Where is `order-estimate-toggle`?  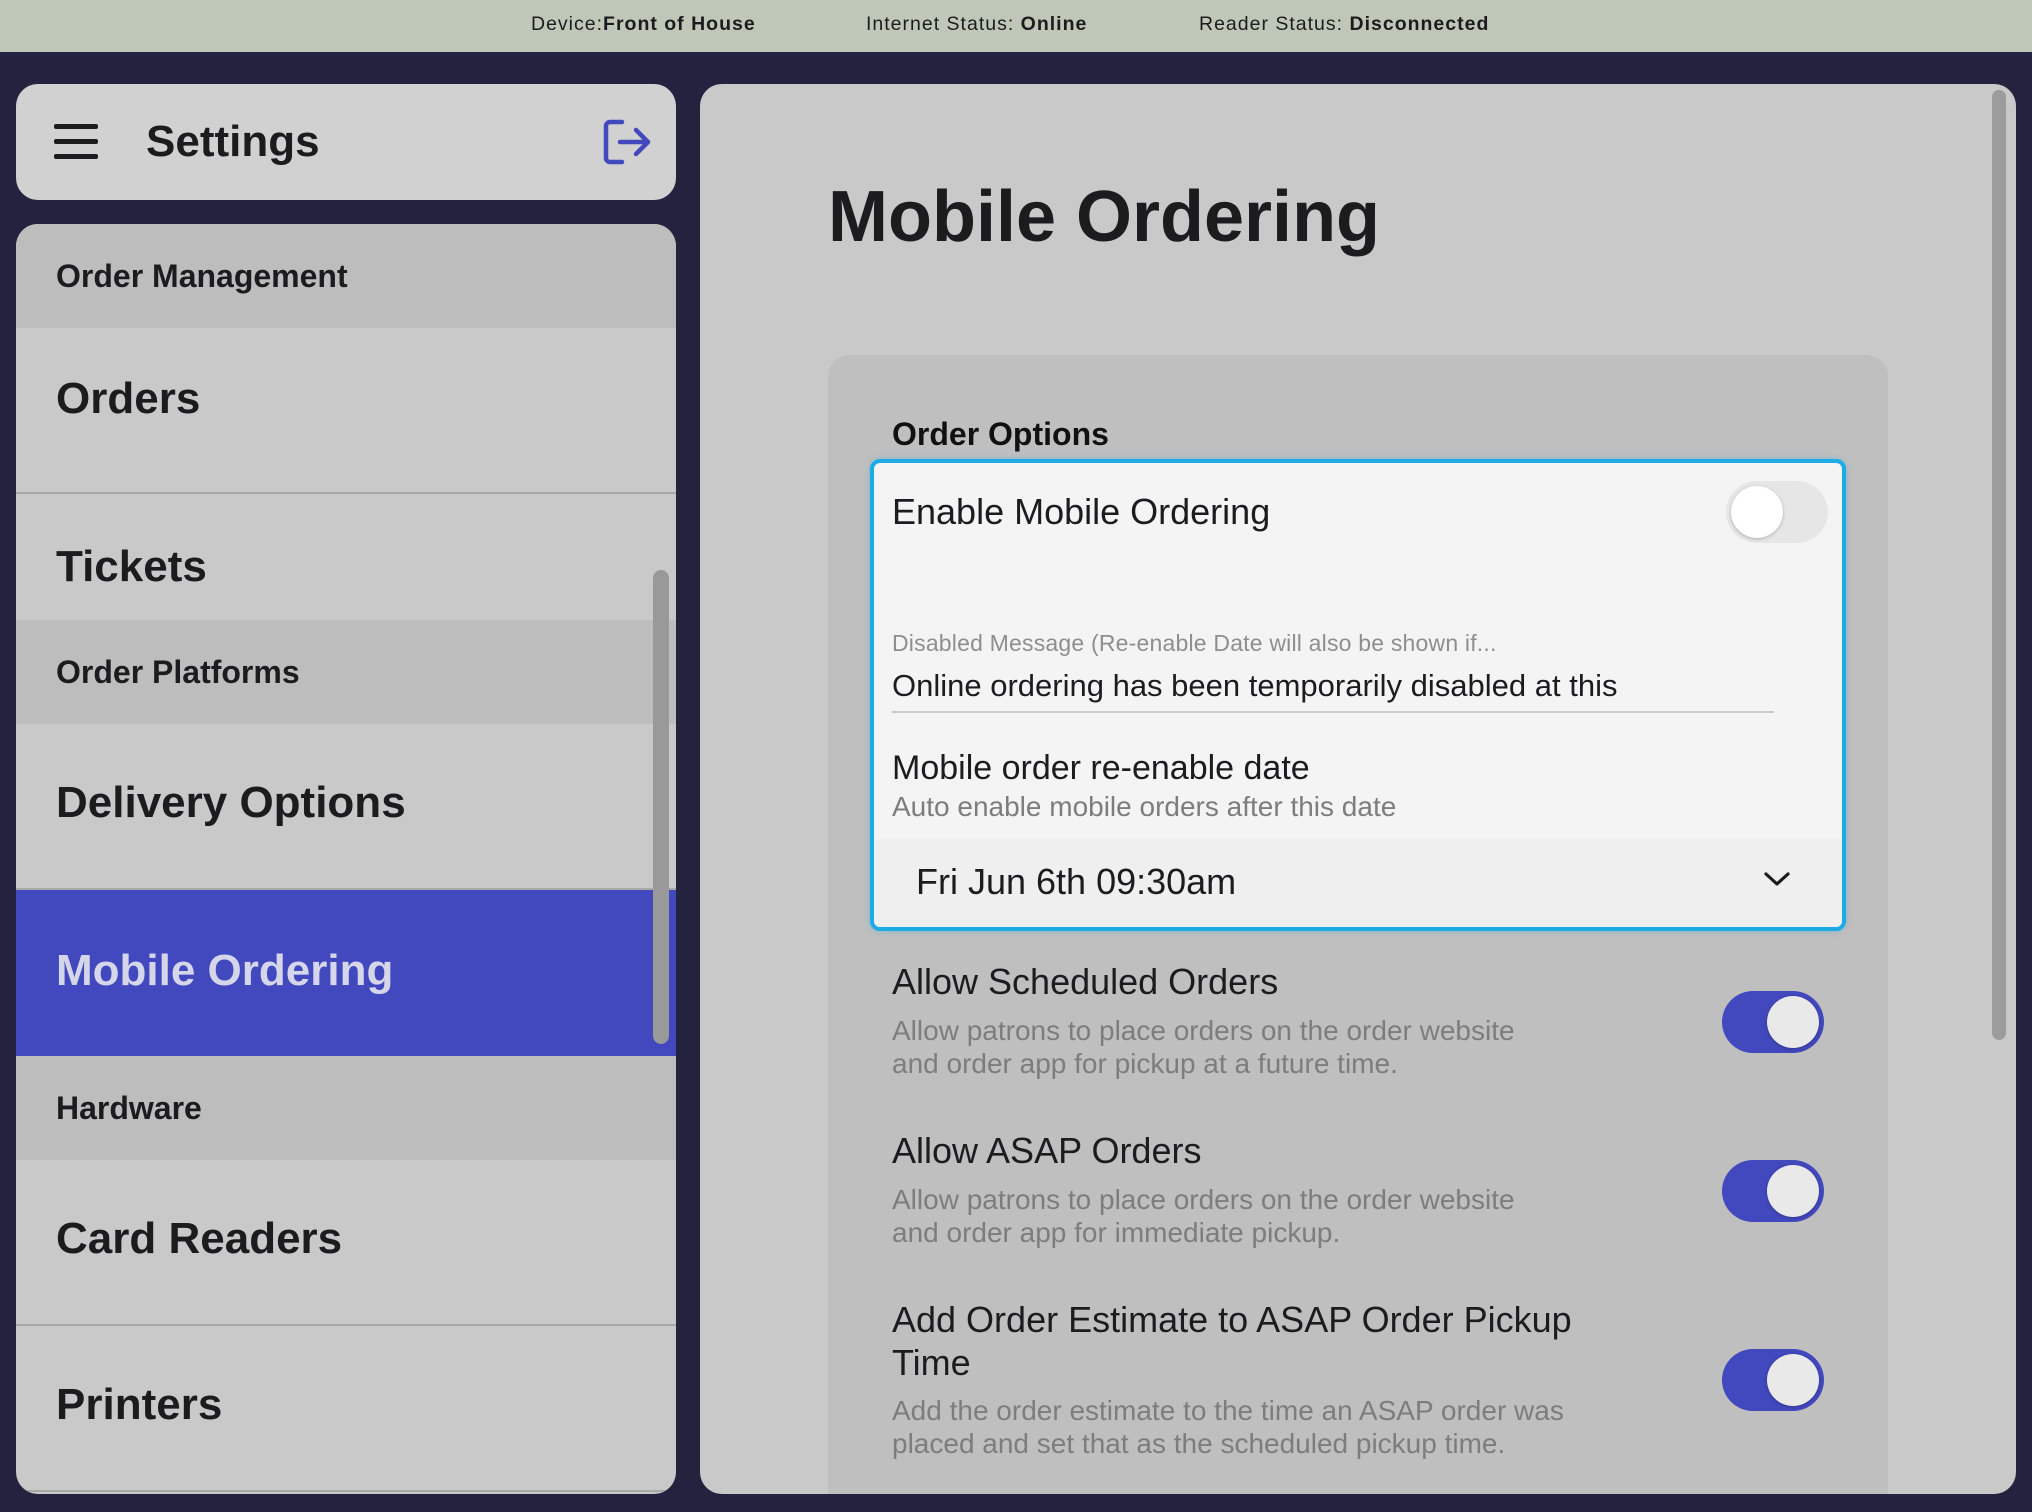 order-estimate-toggle is located at coordinates (1773, 1380).